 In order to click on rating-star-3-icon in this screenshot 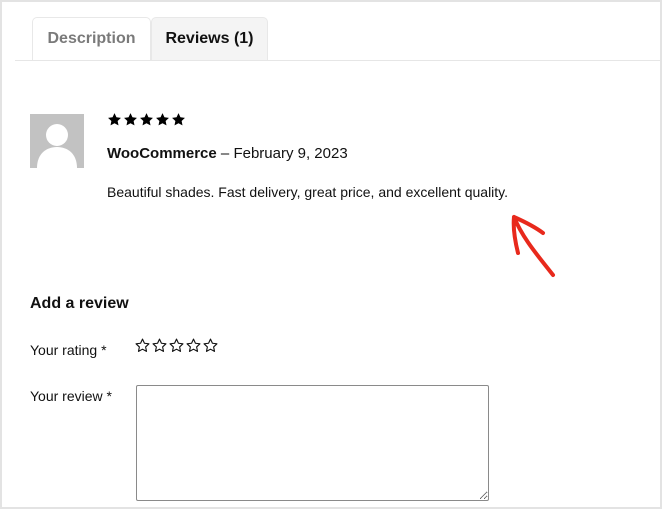, I will do `click(176, 345)`.